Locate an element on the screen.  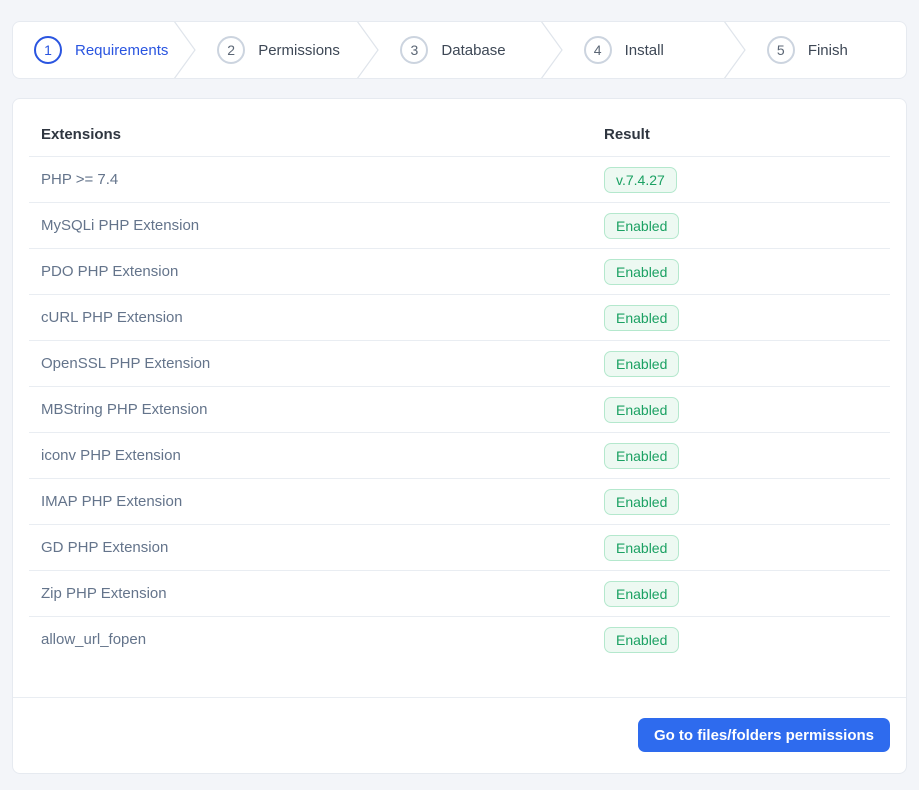
step-number-circle: 4 is located at coordinates (597, 50).